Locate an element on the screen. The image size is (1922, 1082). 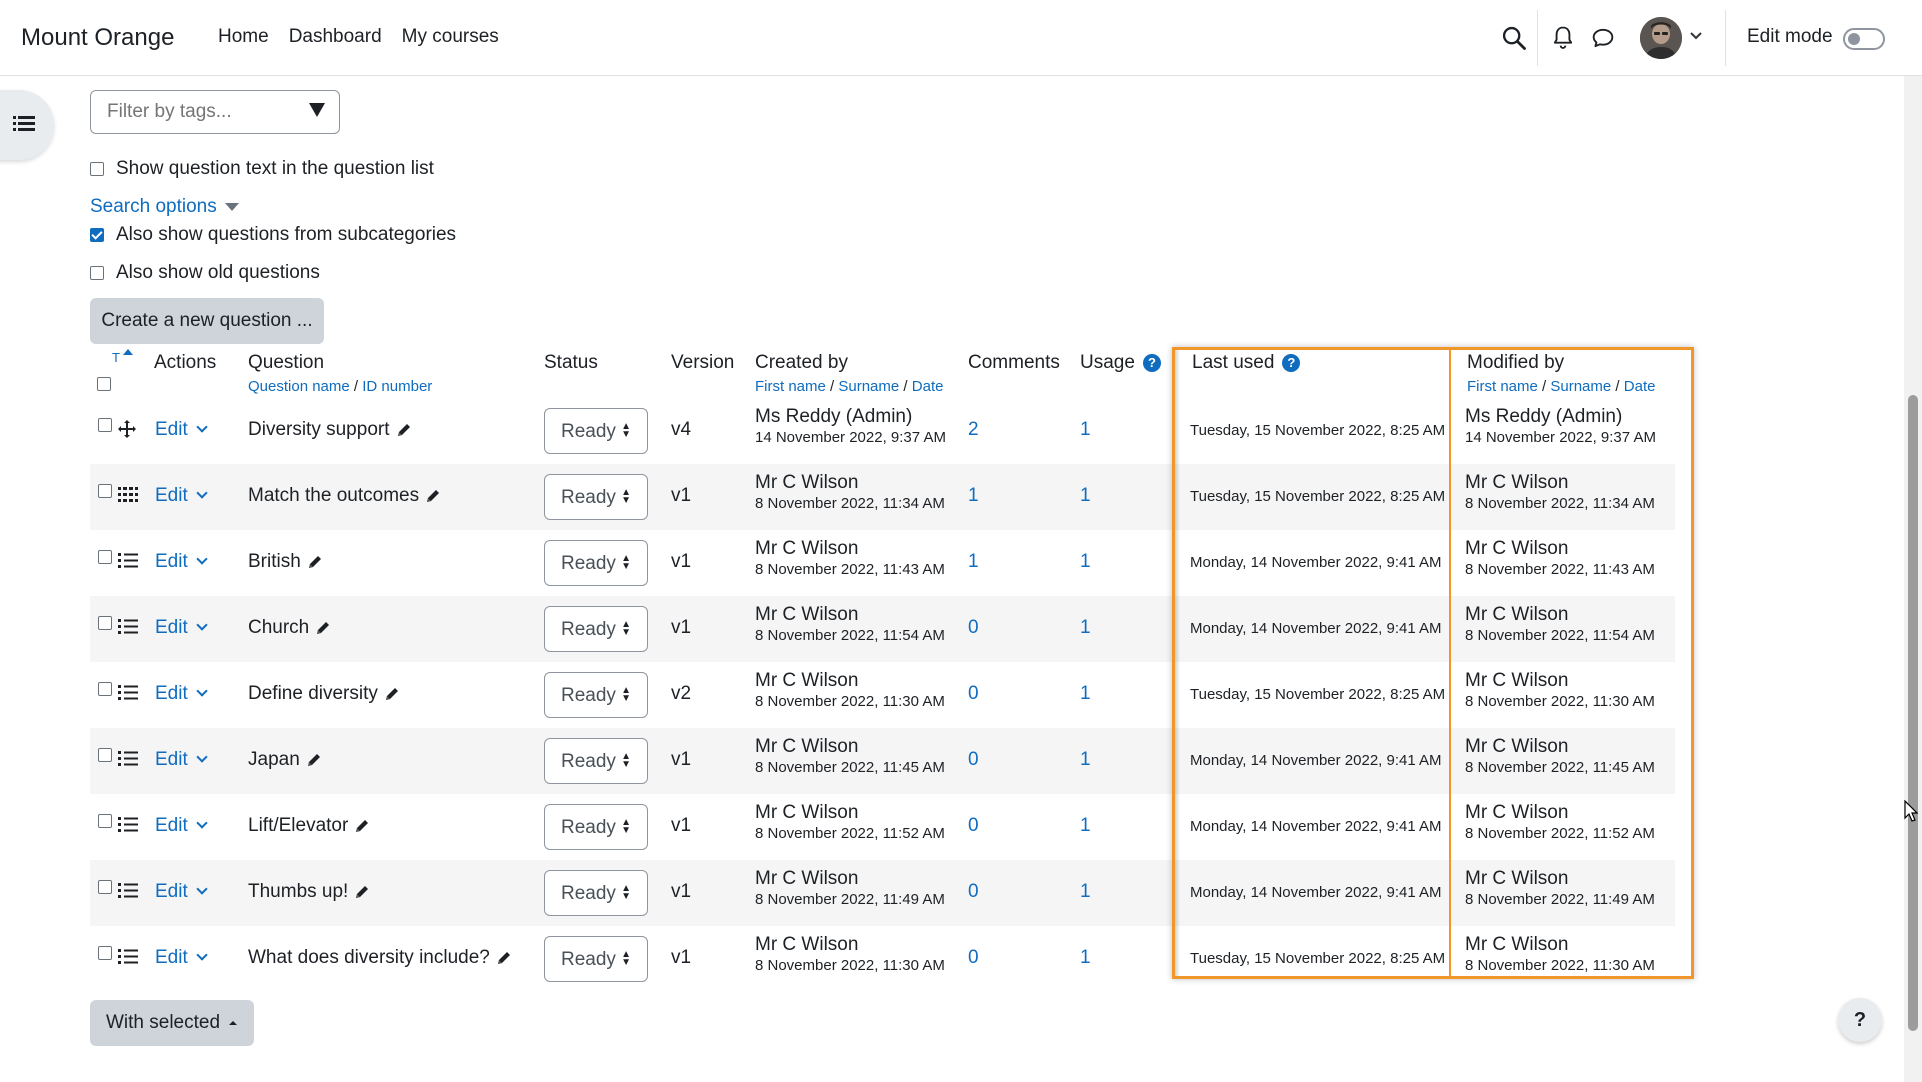
nav-dashboard: Dashboard is located at coordinates (335, 37).